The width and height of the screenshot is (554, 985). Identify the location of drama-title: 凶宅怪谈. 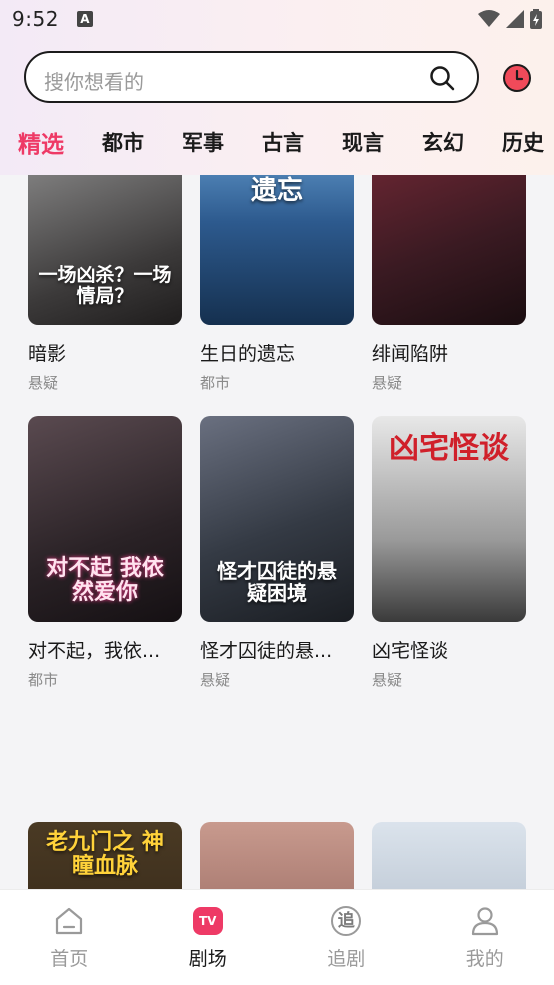
(449, 649).